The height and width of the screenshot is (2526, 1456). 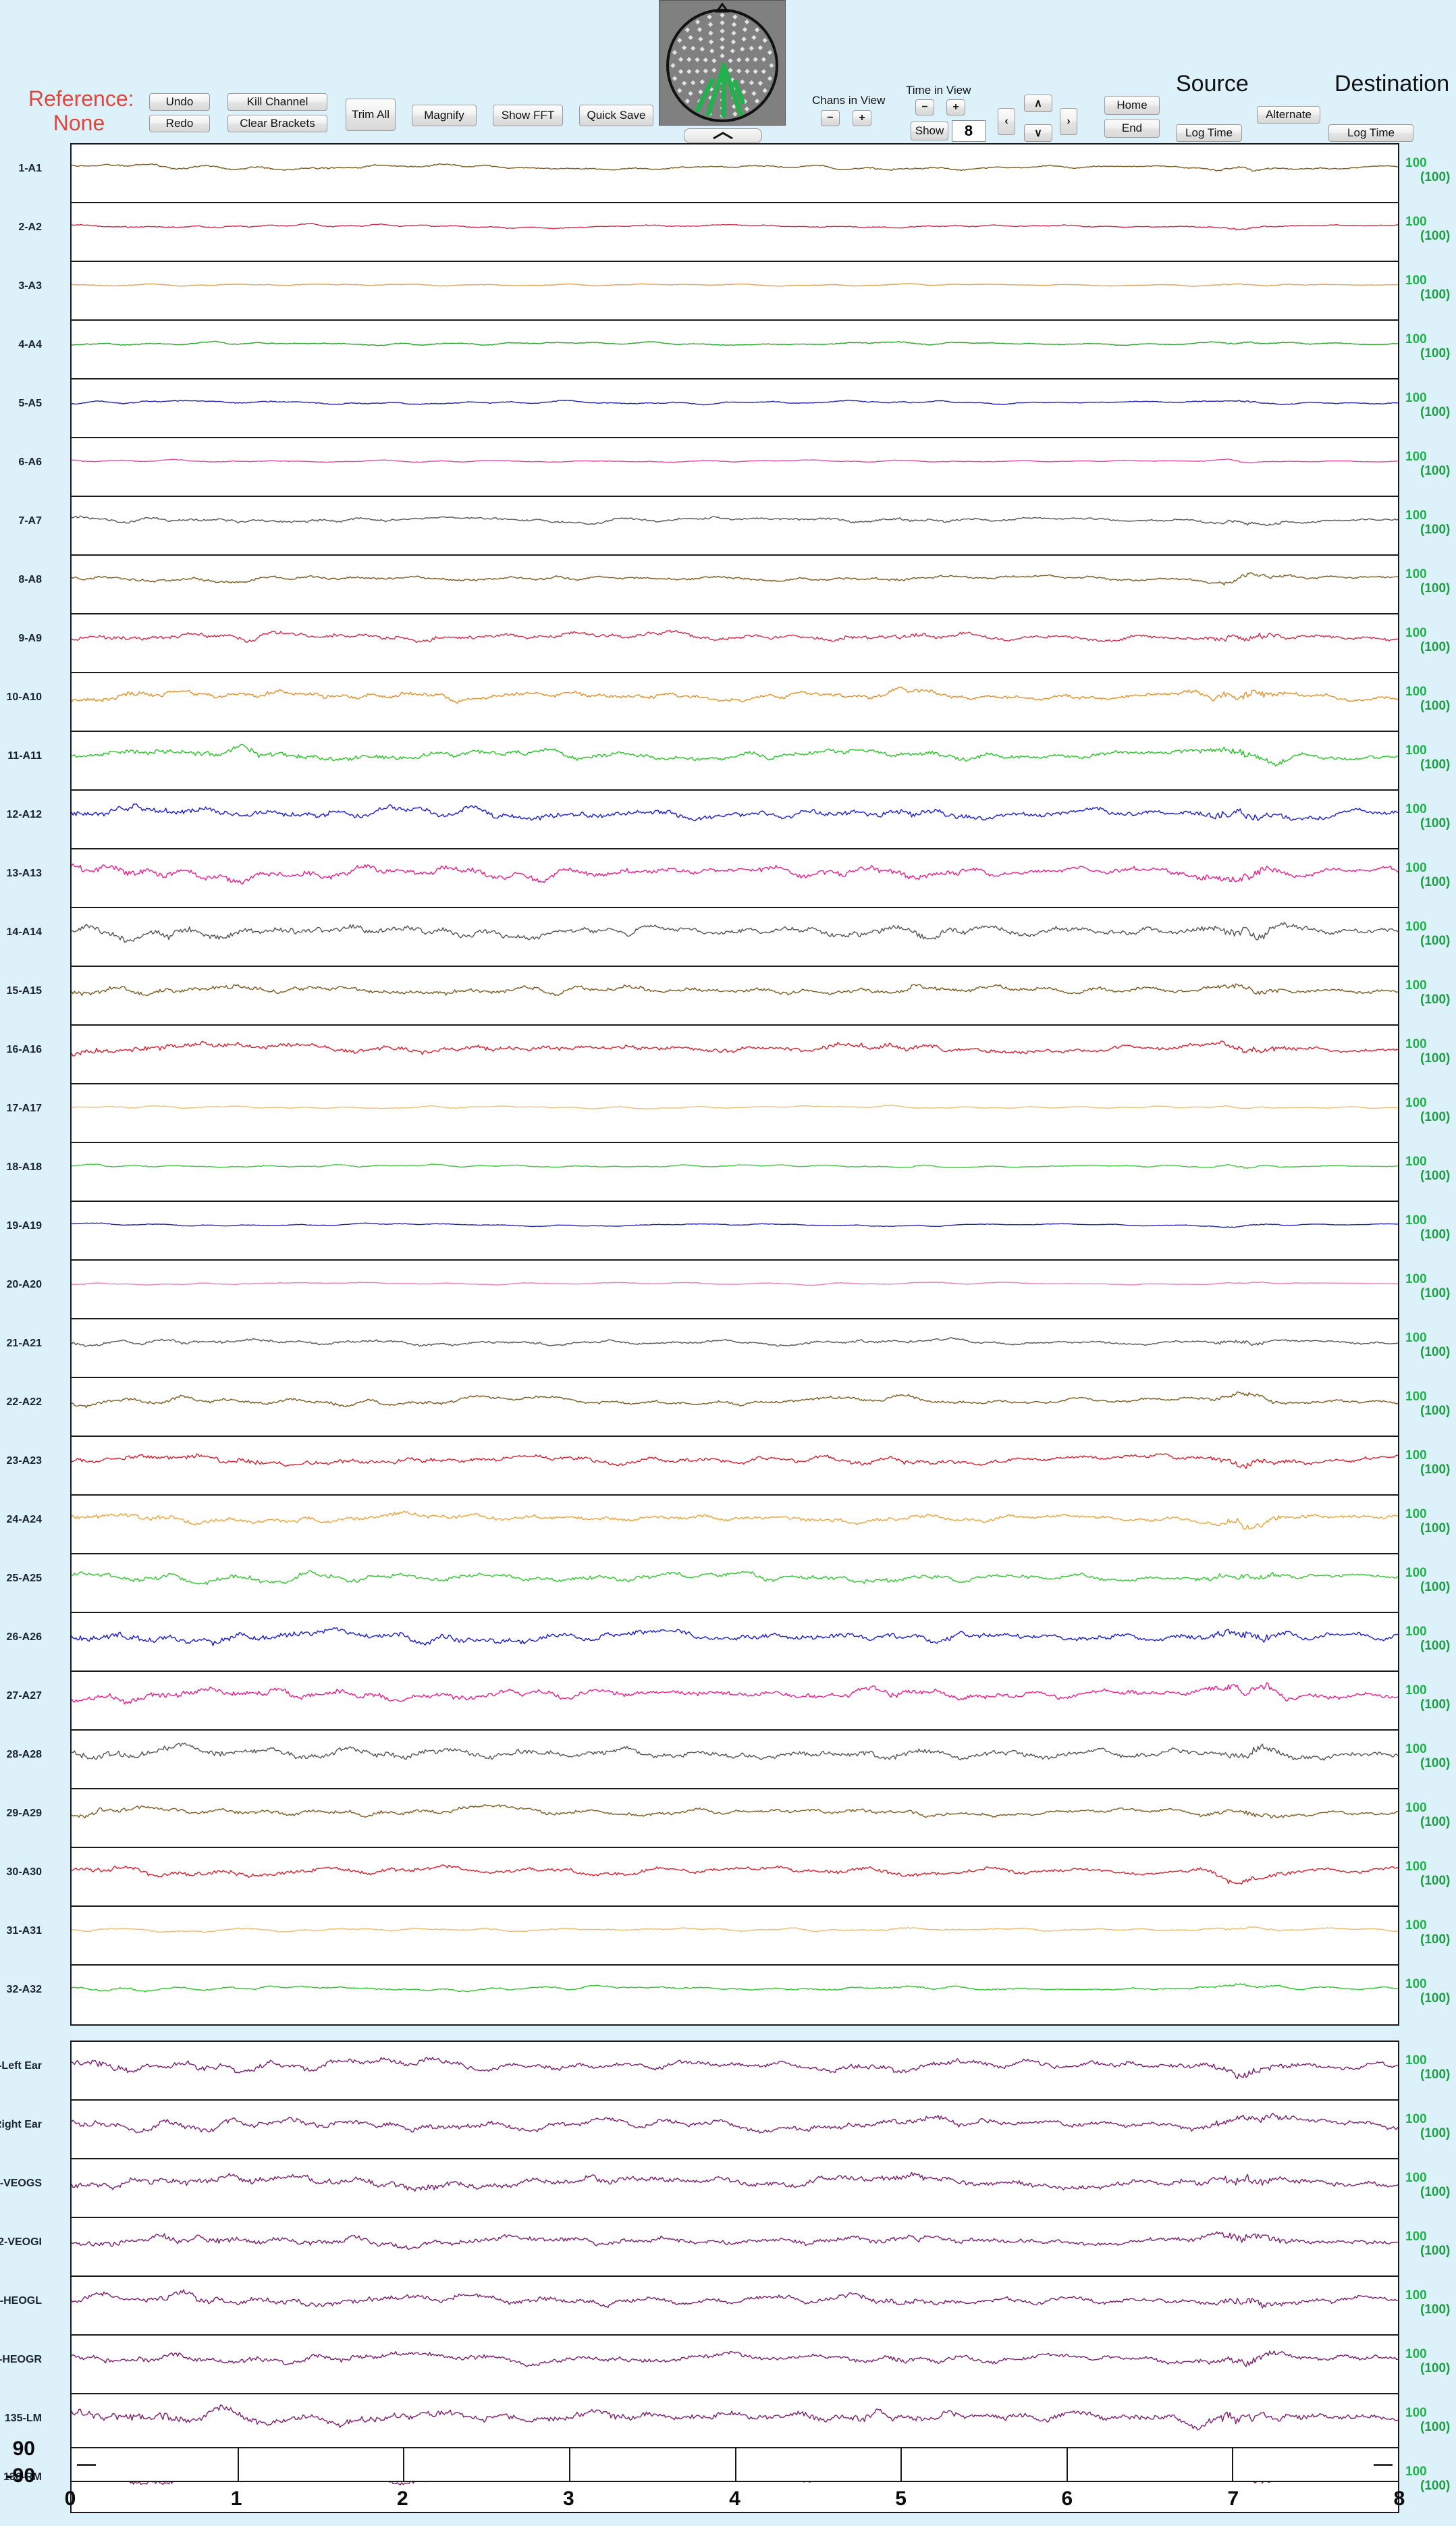 What do you see at coordinates (1371, 133) in the screenshot?
I see `destination-log-time-button: Log Time` at bounding box center [1371, 133].